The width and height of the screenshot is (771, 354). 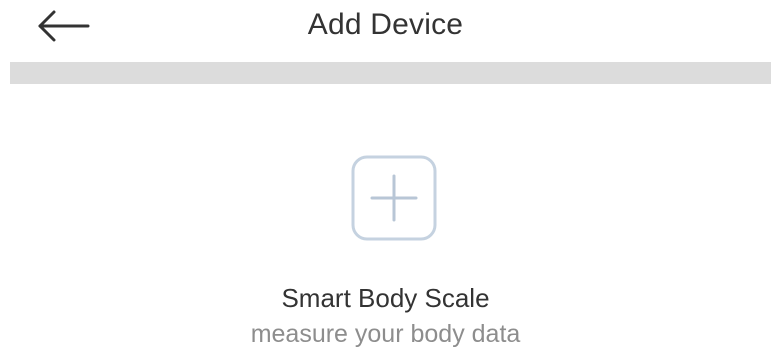 I want to click on page-title: Add Device, so click(x=385, y=24).